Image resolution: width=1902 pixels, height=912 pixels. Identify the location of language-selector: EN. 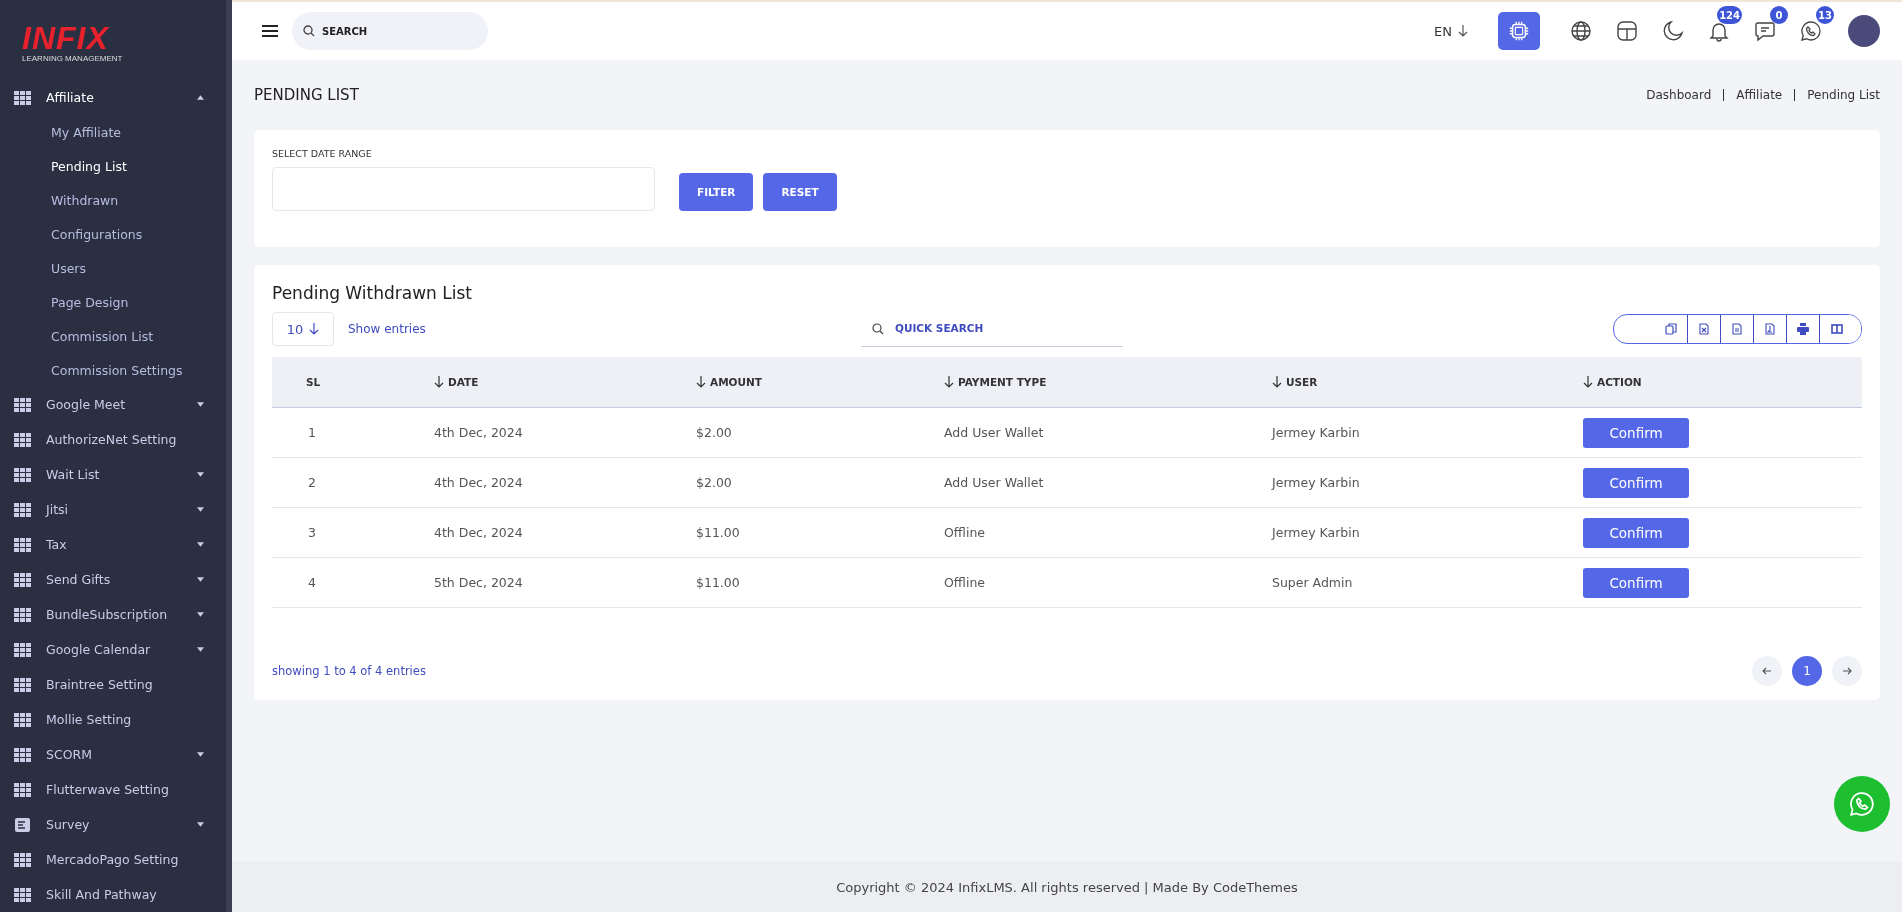
(1451, 31).